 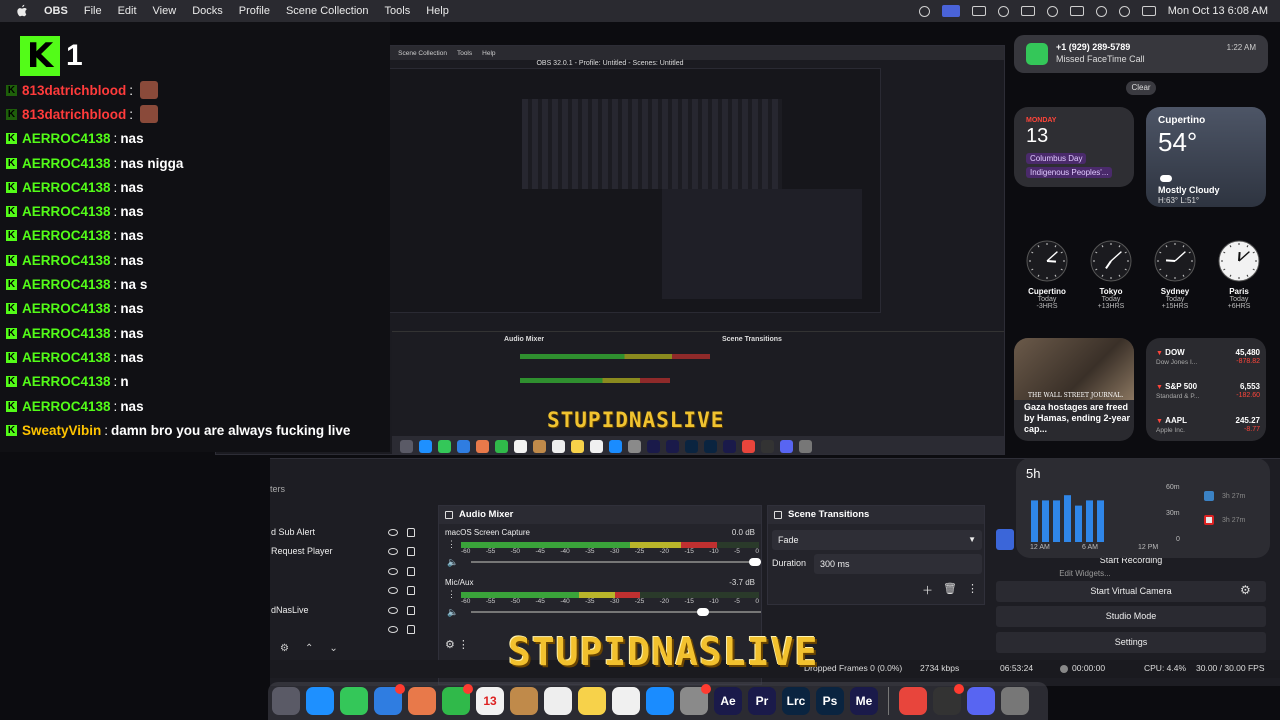 I want to click on menu-view: View, so click(x=165, y=11).